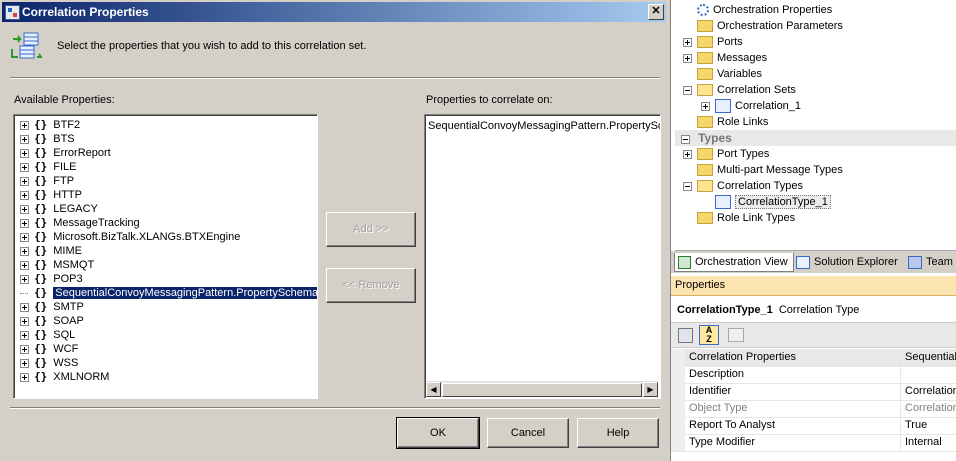 The height and width of the screenshot is (461, 956). What do you see at coordinates (757, 10) in the screenshot?
I see `tree-item: Orchestration Properties` at bounding box center [757, 10].